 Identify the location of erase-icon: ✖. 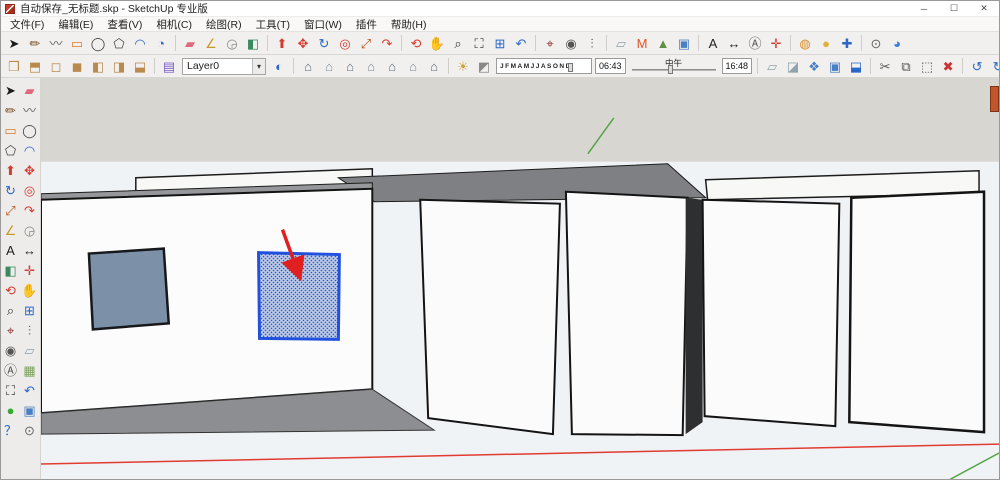
(948, 66).